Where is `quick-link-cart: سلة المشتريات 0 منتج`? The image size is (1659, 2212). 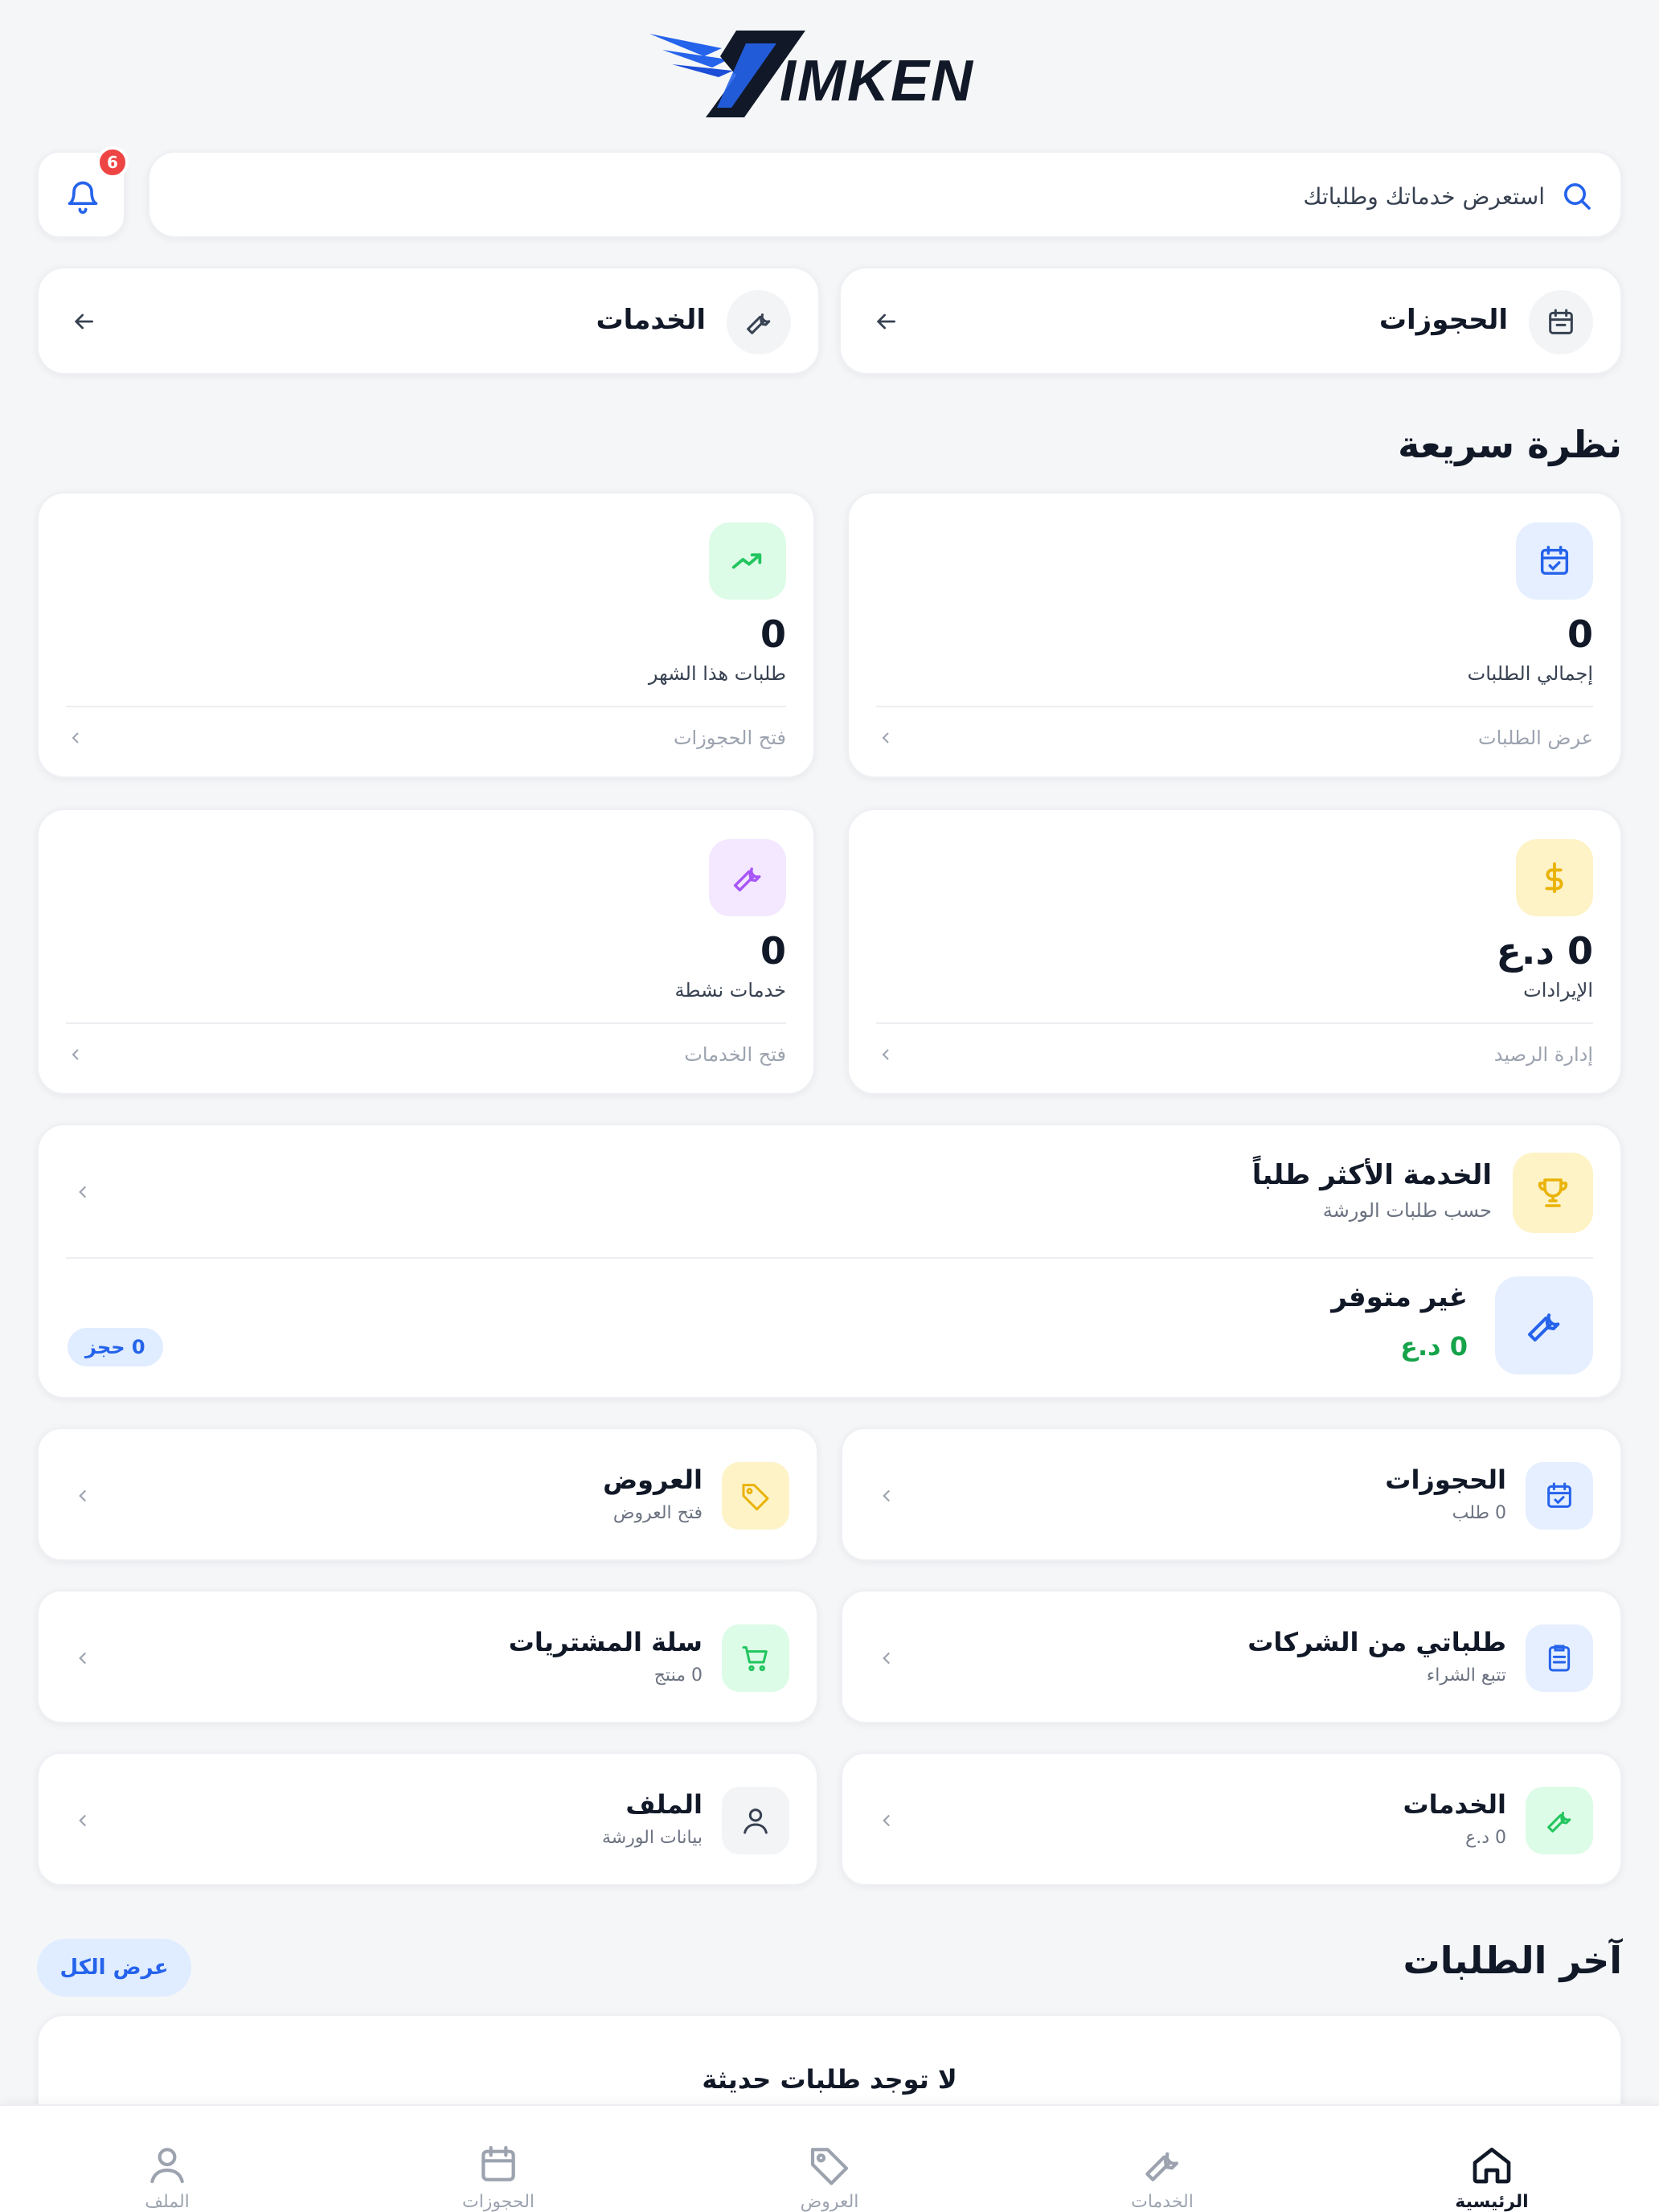 quick-link-cart: سلة المشتريات 0 منتج is located at coordinates (427, 1657).